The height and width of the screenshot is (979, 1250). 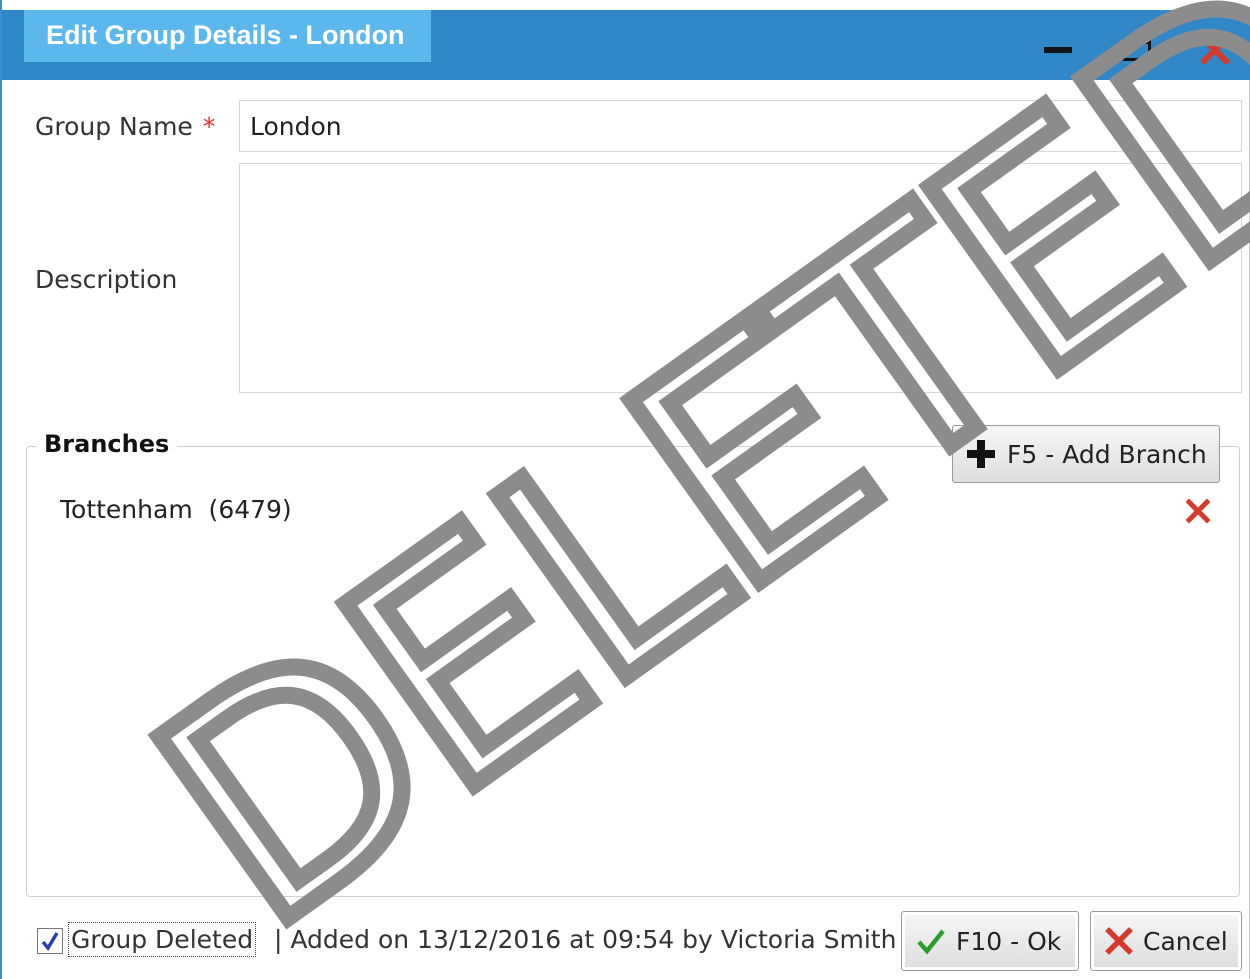 I want to click on close-window-icon, so click(x=1215, y=48).